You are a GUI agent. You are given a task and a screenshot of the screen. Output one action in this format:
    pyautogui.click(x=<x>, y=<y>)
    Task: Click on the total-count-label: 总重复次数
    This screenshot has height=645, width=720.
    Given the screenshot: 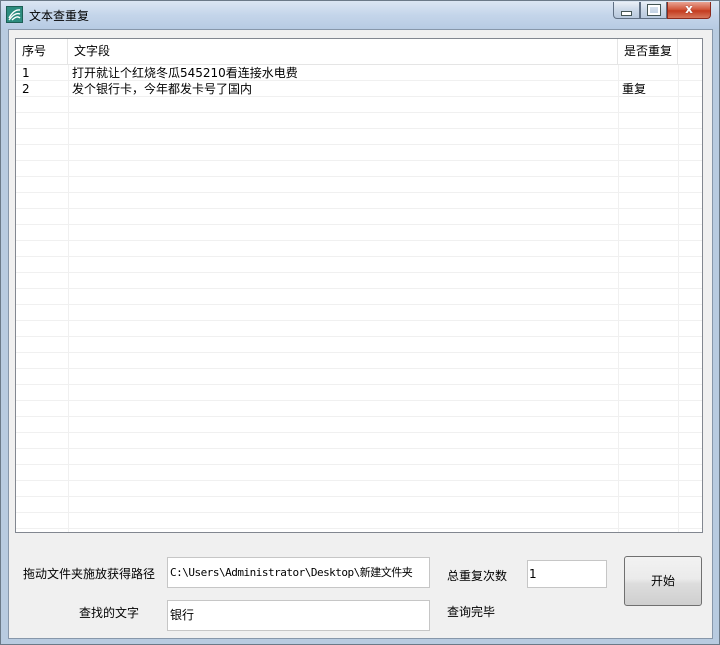 What is the action you would take?
    pyautogui.click(x=477, y=576)
    